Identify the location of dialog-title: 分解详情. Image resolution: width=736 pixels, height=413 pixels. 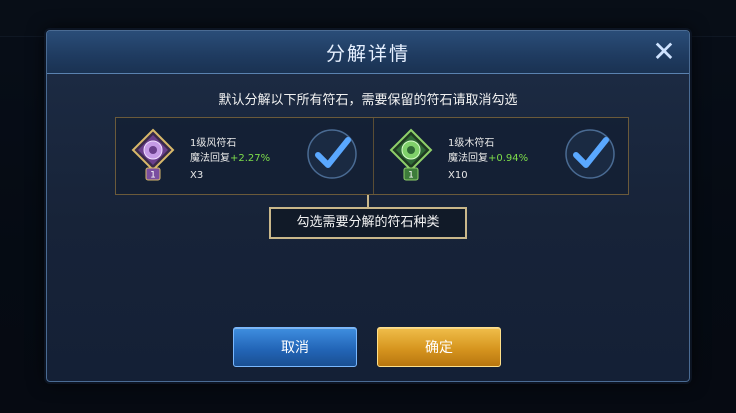
(367, 54).